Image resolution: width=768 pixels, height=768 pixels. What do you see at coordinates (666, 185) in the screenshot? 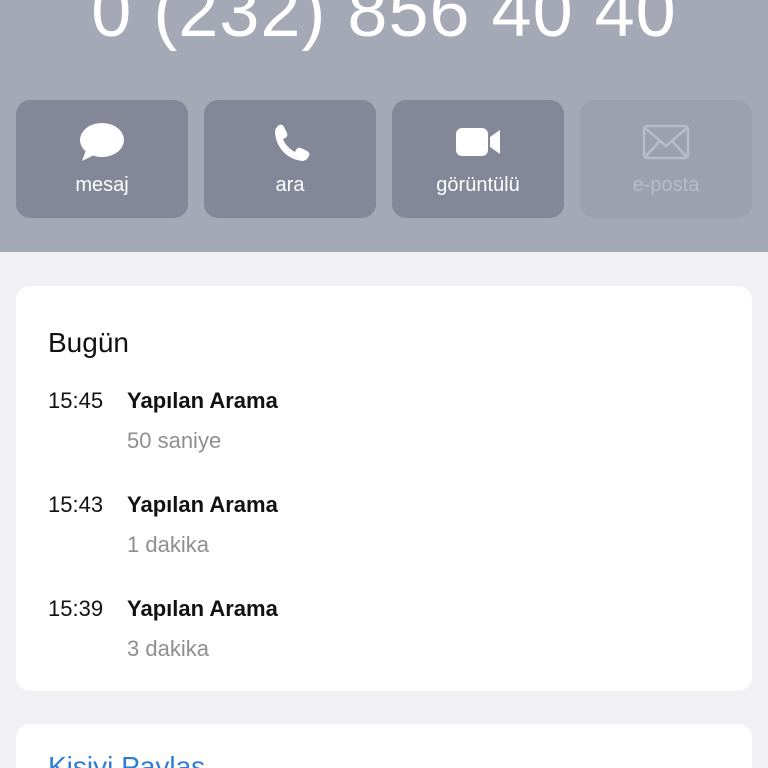
I see `email-button-label: e-posta` at bounding box center [666, 185].